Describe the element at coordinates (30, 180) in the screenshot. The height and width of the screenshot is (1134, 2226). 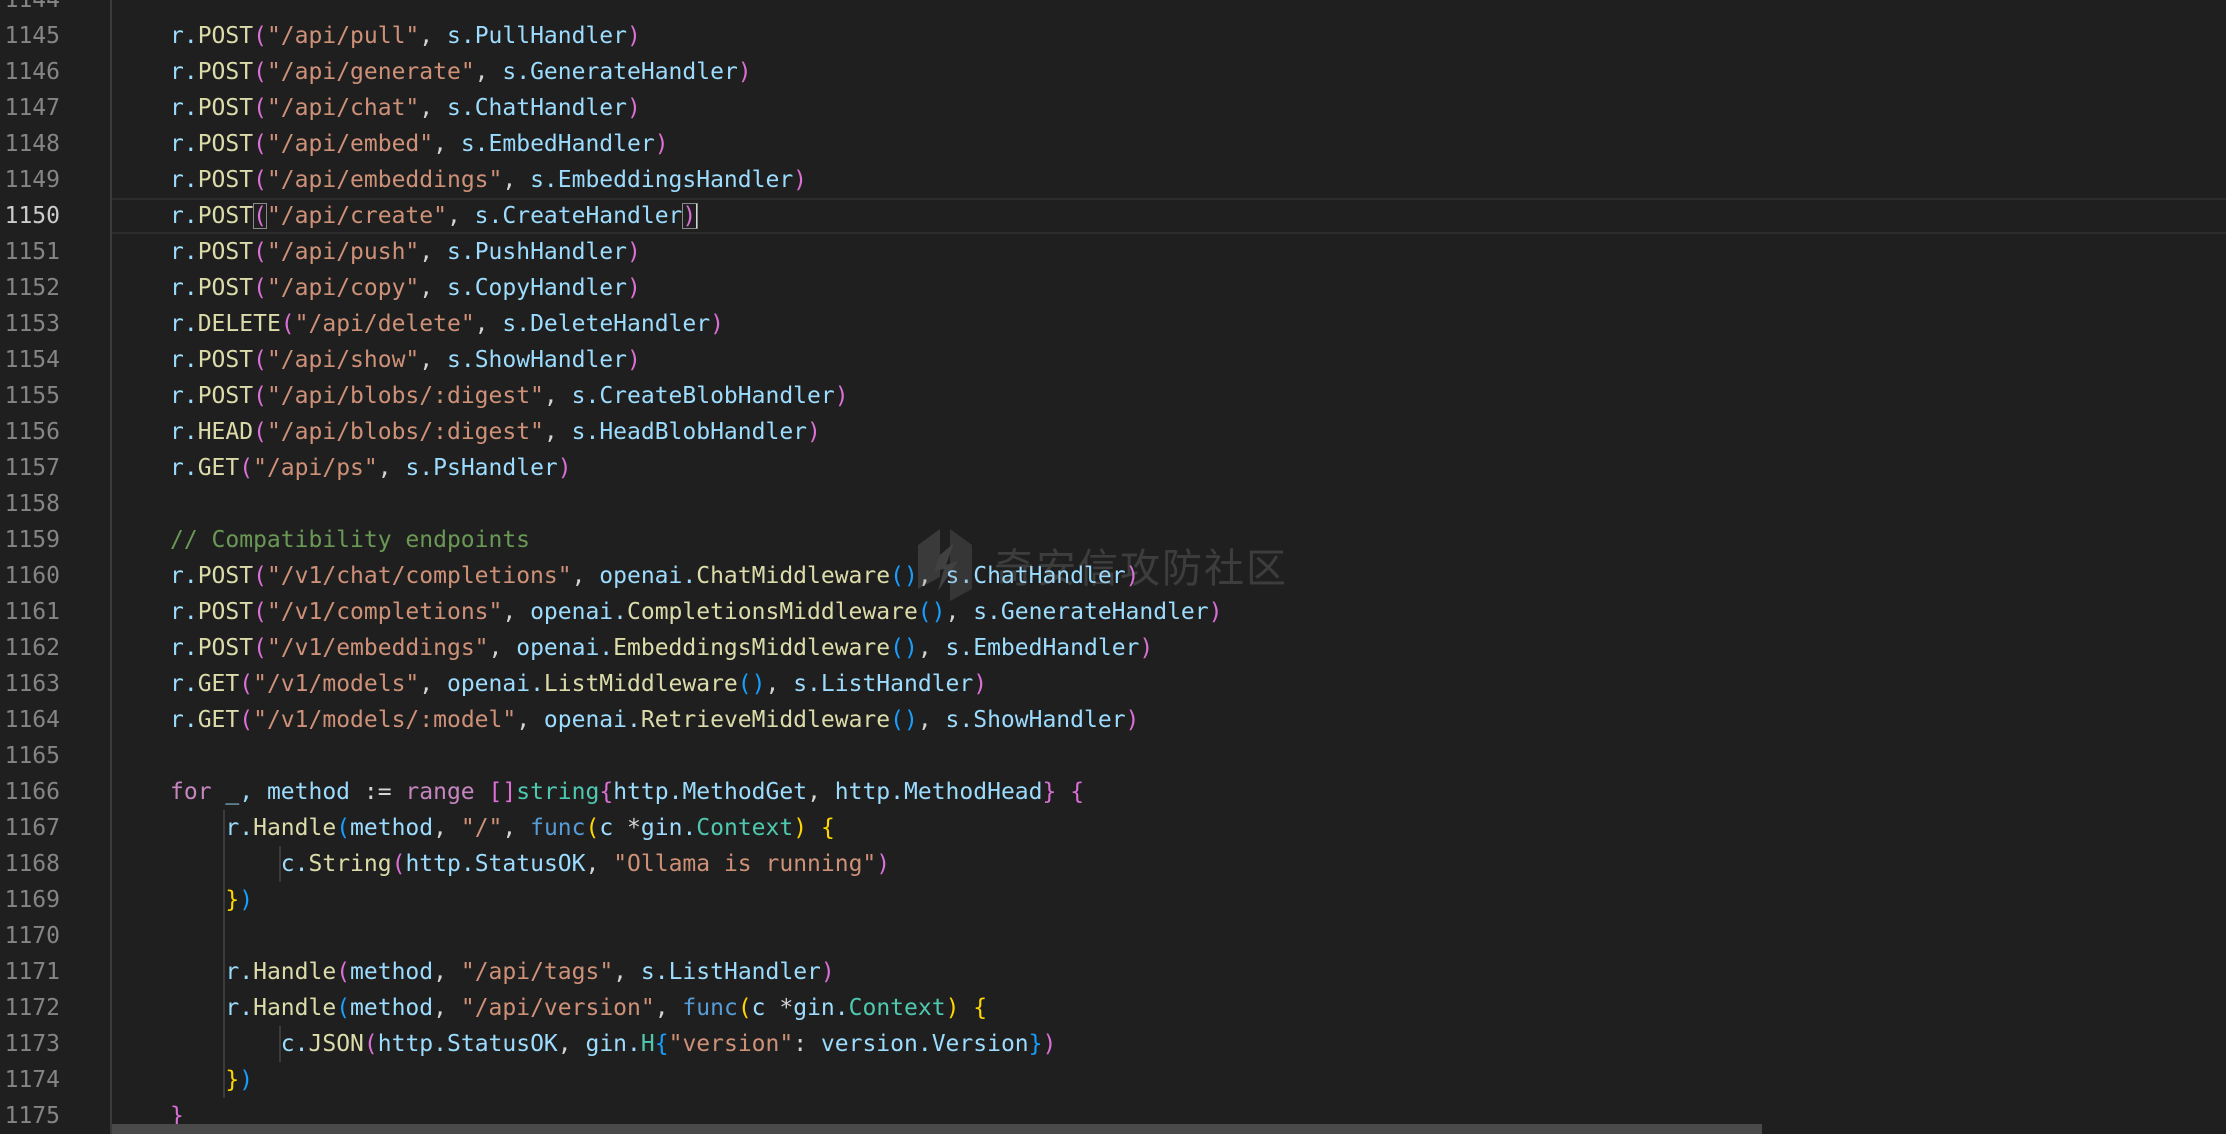
I see `line-number: 1149` at that location.